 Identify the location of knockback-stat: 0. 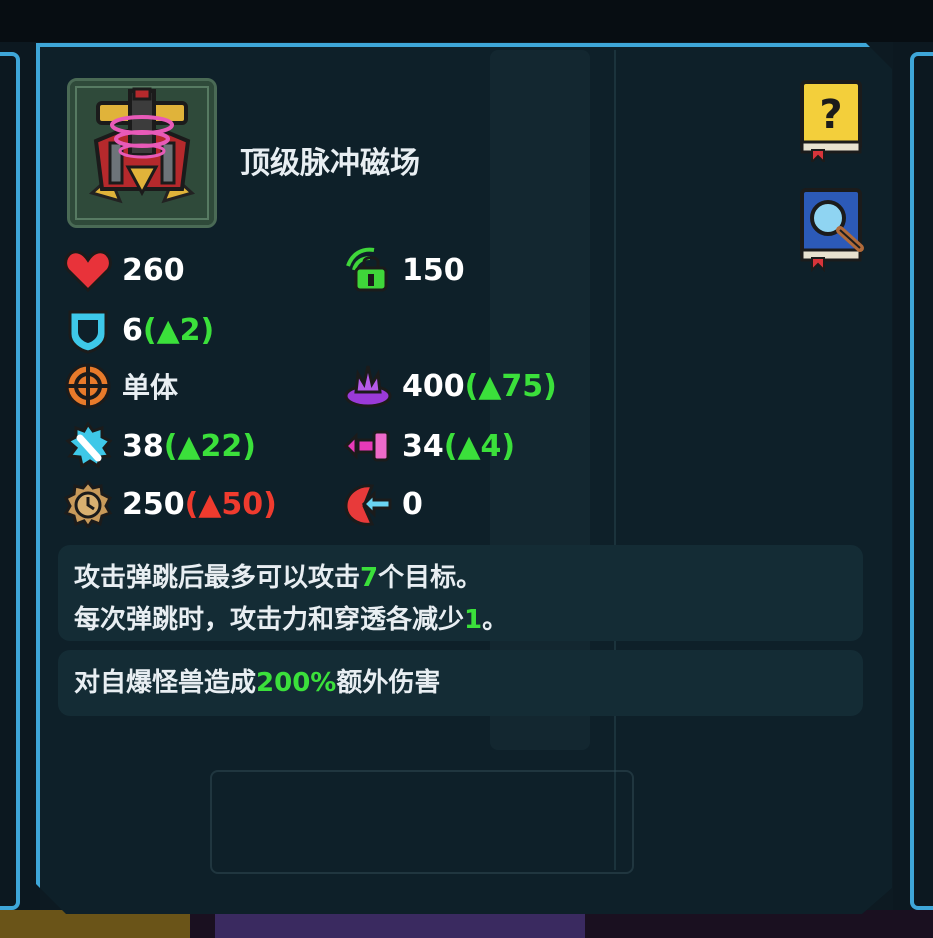
(382, 504).